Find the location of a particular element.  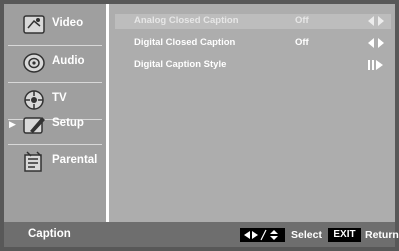

select-hint-label: Select is located at coordinates (306, 235).